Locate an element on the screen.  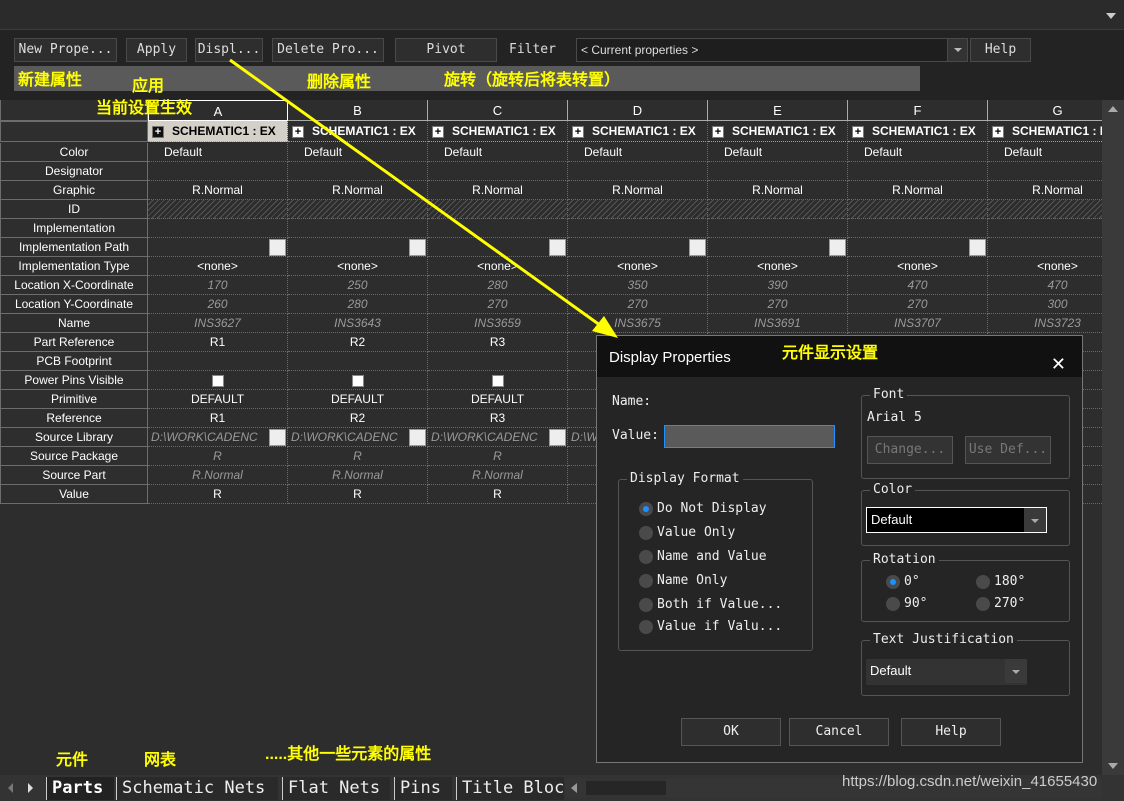
radio-value-only: Value Only is located at coordinates (687, 533).